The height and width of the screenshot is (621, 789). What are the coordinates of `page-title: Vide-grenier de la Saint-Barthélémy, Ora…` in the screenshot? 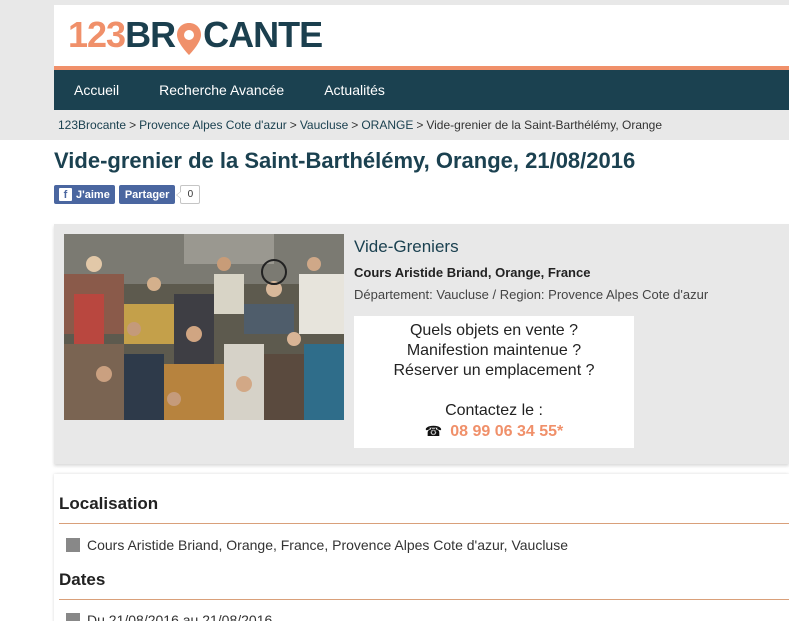 It's located at (345, 160).